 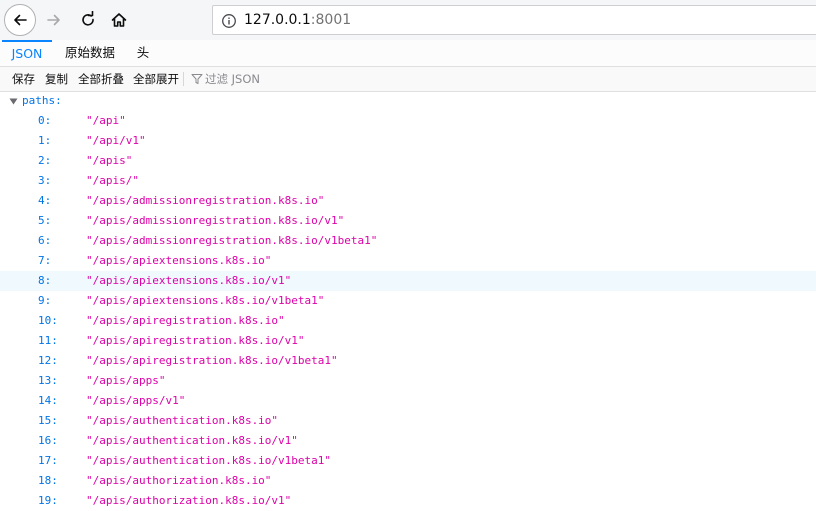 What do you see at coordinates (45, 200) in the screenshot?
I see `tree-row-key: 4:` at bounding box center [45, 200].